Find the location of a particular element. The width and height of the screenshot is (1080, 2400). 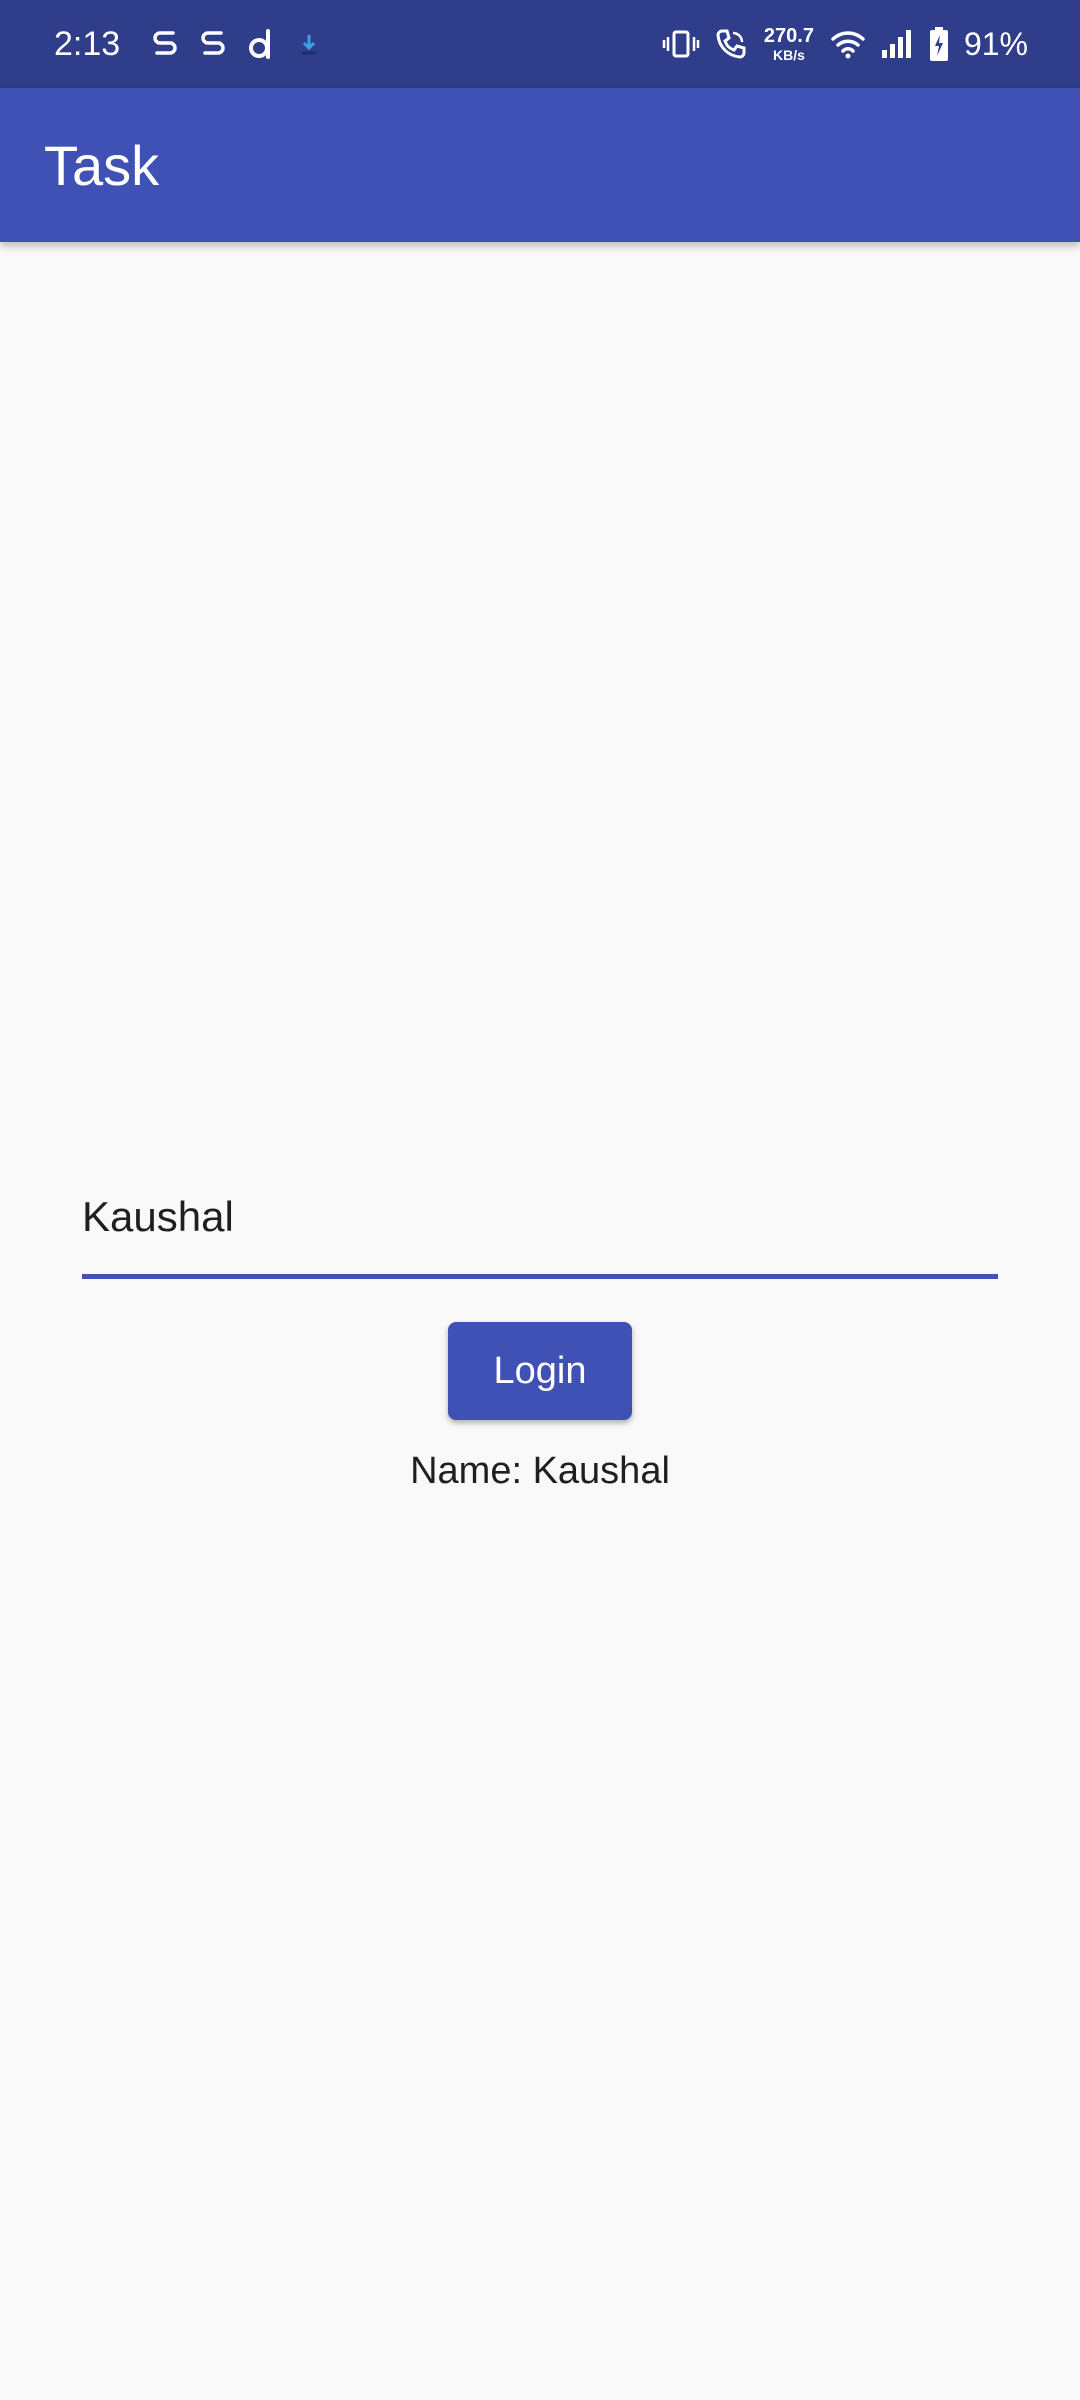

status-bar: 2:13 270.7 KB/s 91% is located at coordinates (540, 44).